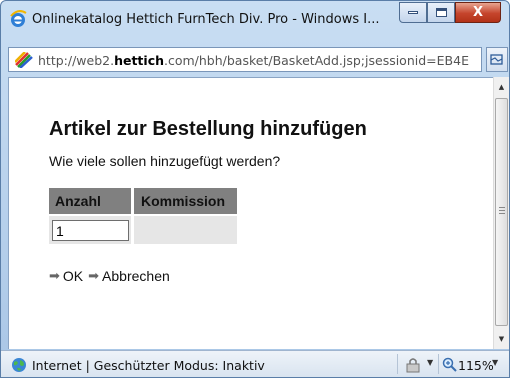 Image resolution: width=510 pixels, height=378 pixels. I want to click on security-lock-icon, so click(413, 365).